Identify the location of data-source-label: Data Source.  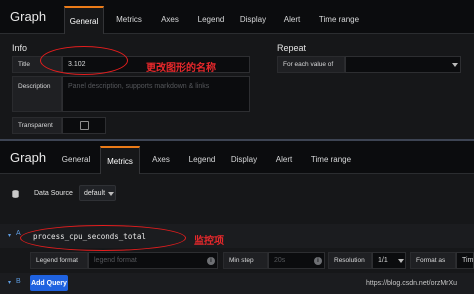
(53, 193).